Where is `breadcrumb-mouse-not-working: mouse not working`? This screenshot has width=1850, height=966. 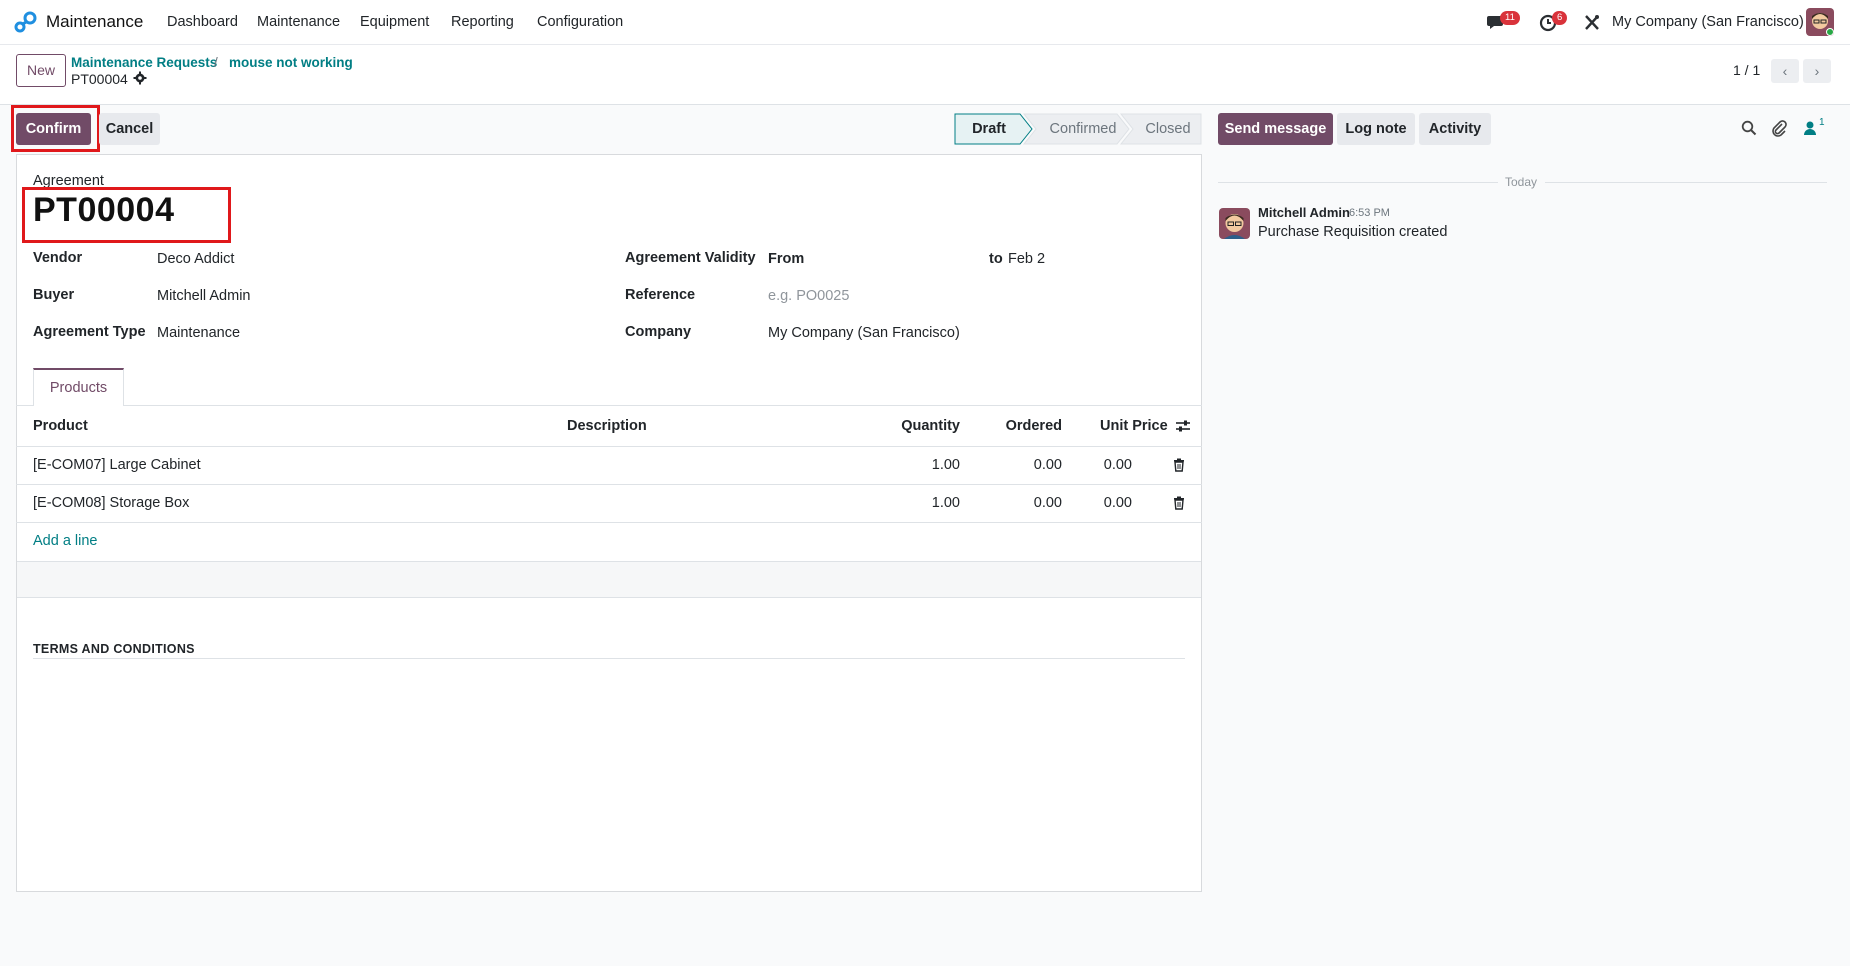
breadcrumb-mouse-not-working: mouse not working is located at coordinates (291, 62).